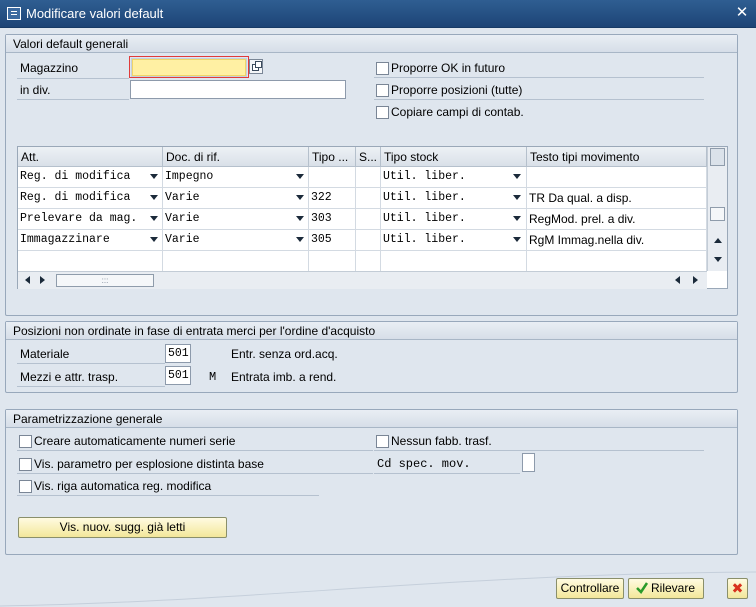  What do you see at coordinates (79, 218) in the screenshot?
I see `att-value: Prelevare da mag.` at bounding box center [79, 218].